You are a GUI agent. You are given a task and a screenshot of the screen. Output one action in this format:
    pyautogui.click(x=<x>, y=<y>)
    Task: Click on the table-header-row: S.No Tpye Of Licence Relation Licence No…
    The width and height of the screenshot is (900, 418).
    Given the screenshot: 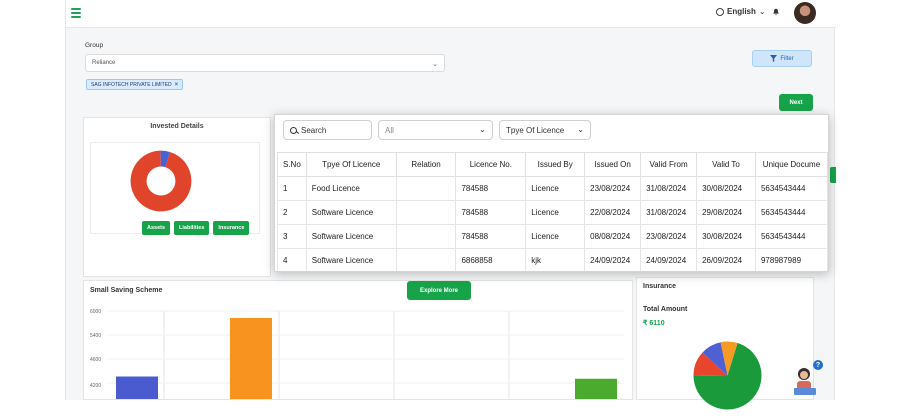 What is the action you would take?
    pyautogui.click(x=552, y=164)
    